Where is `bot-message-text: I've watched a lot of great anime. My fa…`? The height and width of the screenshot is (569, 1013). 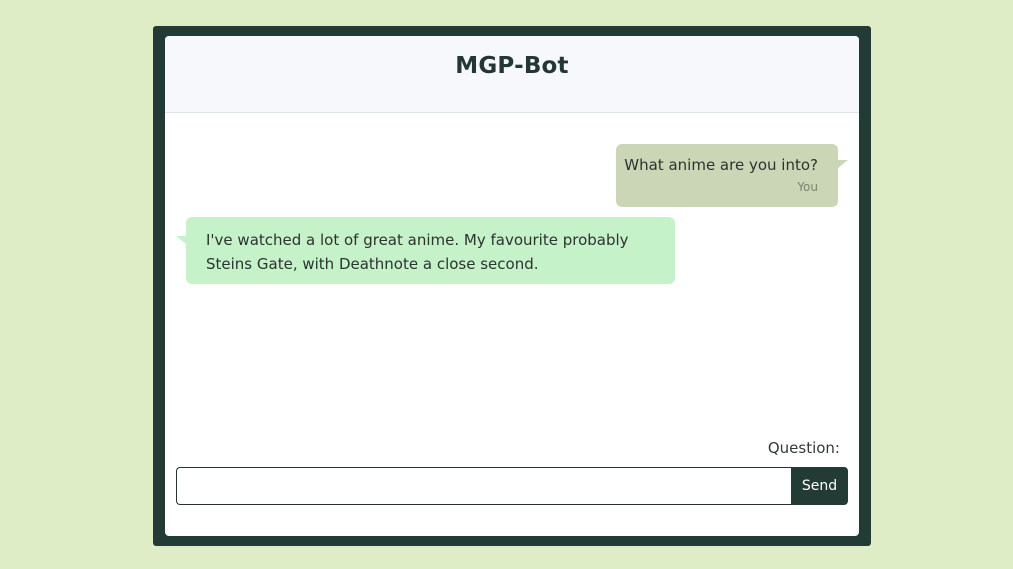
bot-message-text: I've watched a lot of great anime. My fa… is located at coordinates (417, 252).